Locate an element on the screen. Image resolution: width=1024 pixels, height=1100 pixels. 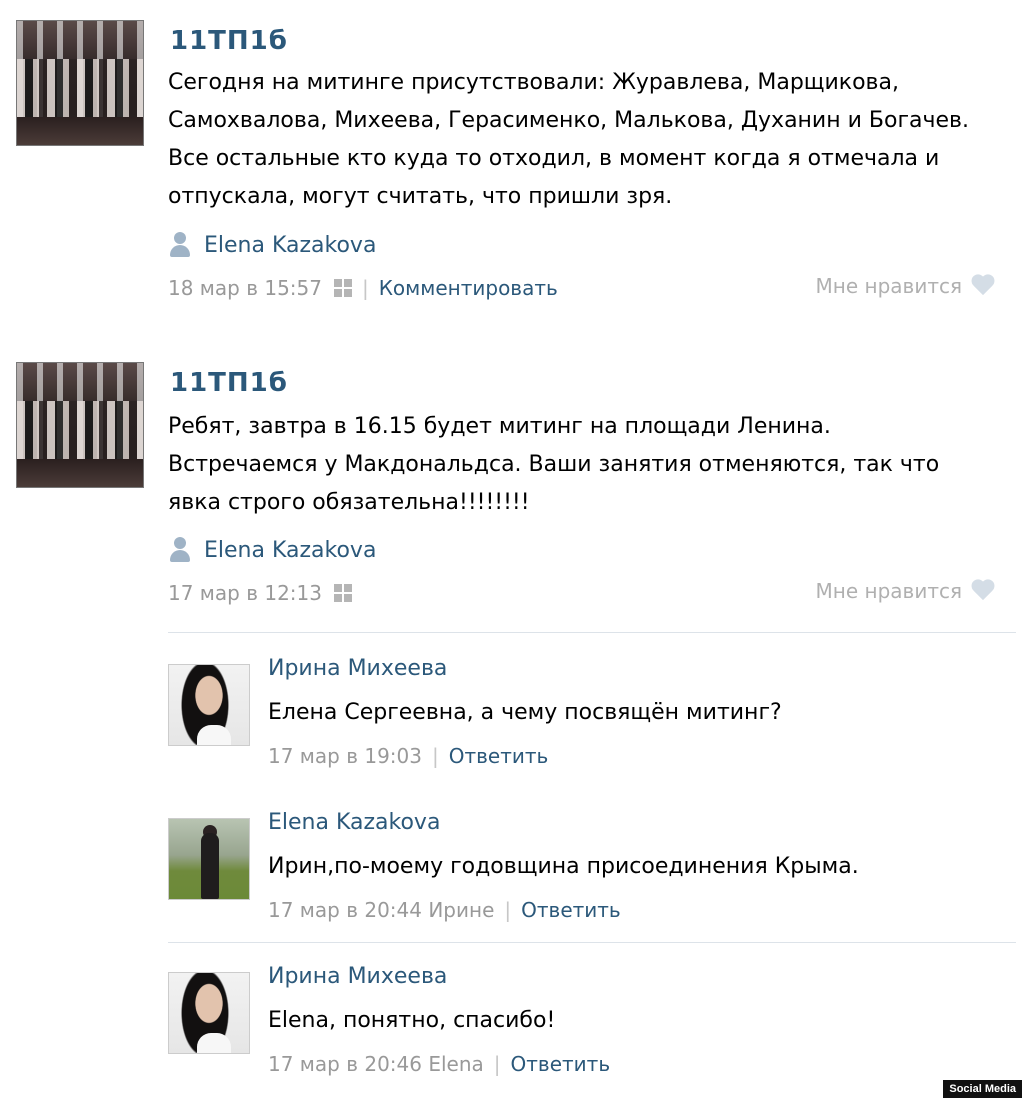
reply-text: Елена Сергеевна, а чему посвящён митинг? is located at coordinates (525, 712).